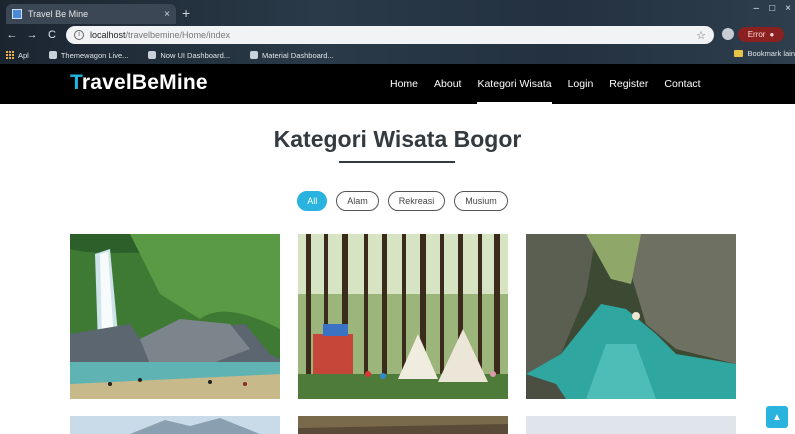 The height and width of the screenshot is (434, 795). Describe the element at coordinates (76, 82) in the screenshot. I see `brand-first-letter: T` at that location.